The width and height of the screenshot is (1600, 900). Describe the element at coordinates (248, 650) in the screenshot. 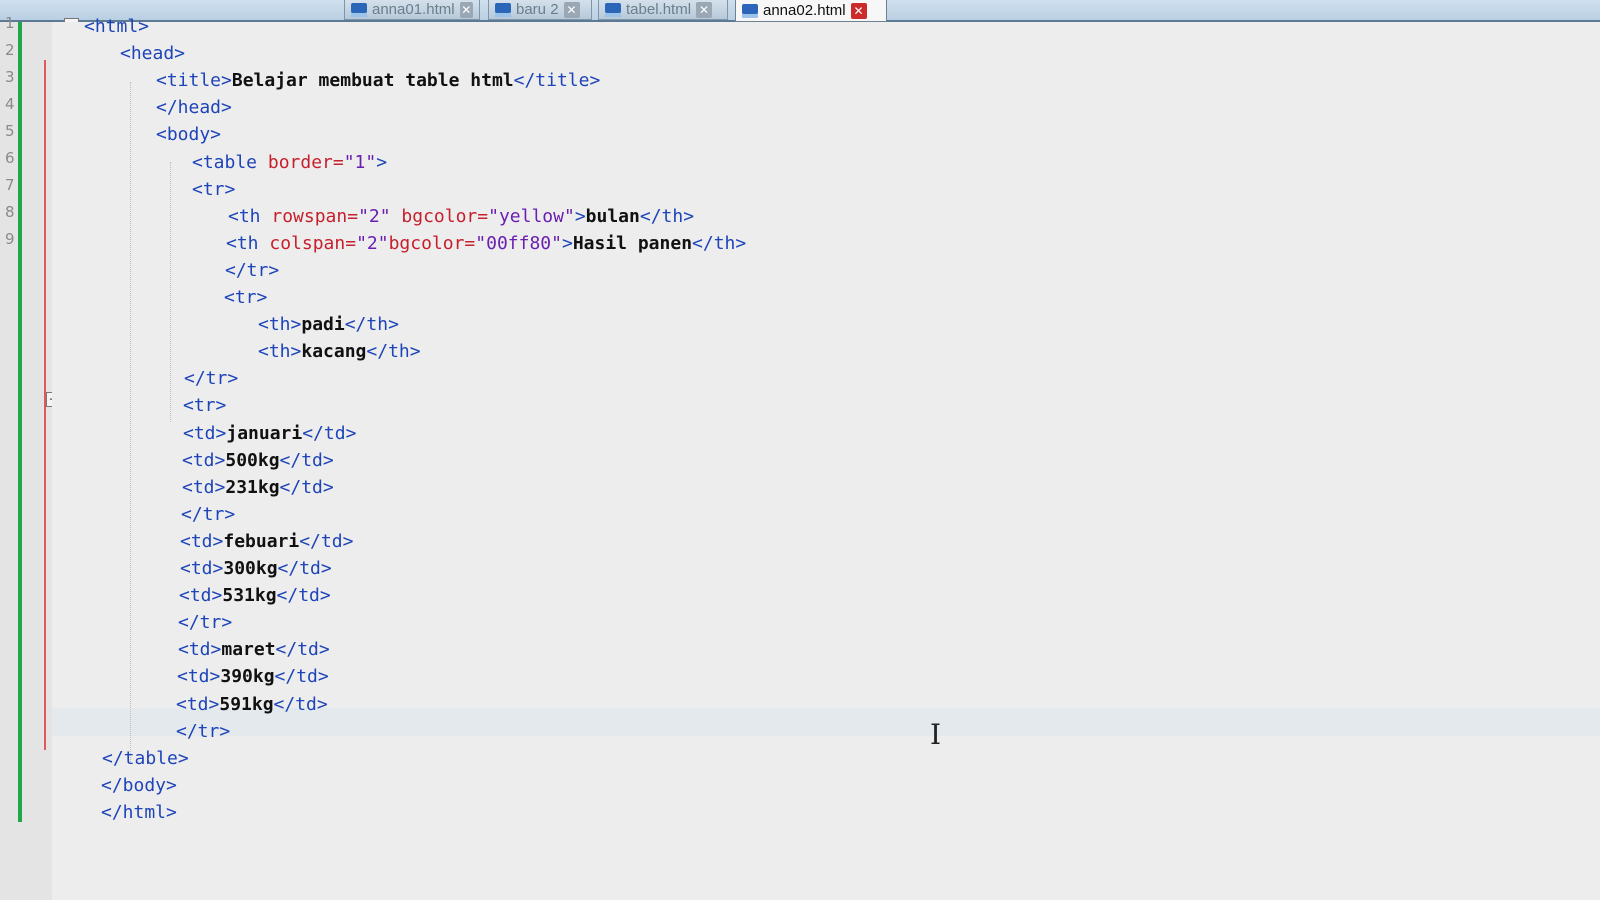

I see `code-token: maret` at that location.